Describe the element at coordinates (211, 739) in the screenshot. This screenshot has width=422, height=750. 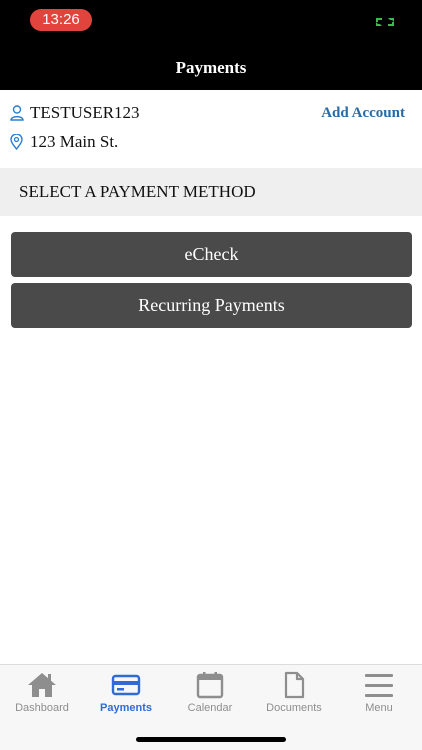
I see `home-indicator` at that location.